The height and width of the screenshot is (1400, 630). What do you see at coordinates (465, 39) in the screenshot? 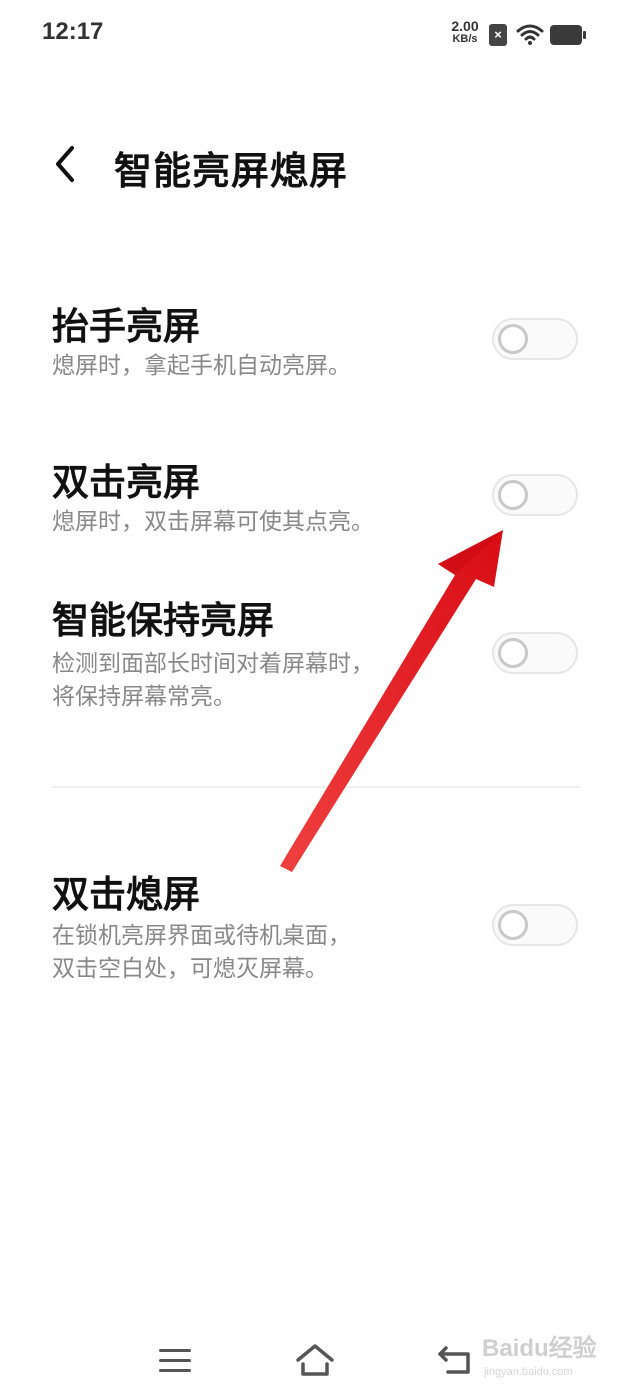
I see `net-speed-unit: KB/s` at bounding box center [465, 39].